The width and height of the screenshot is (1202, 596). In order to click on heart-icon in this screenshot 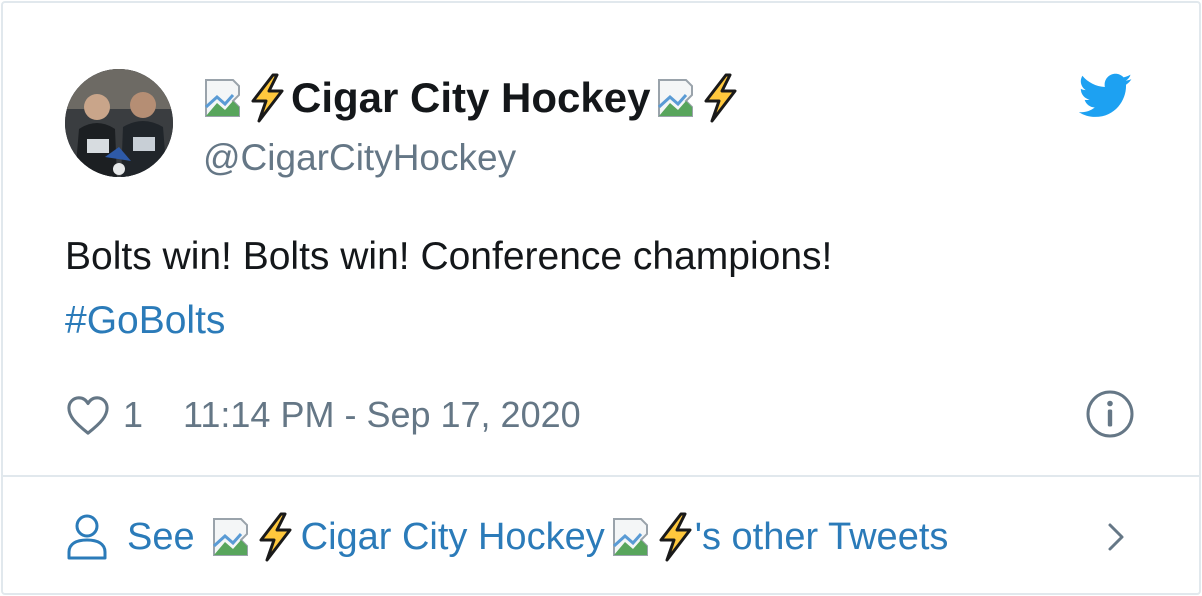, I will do `click(88, 415)`.